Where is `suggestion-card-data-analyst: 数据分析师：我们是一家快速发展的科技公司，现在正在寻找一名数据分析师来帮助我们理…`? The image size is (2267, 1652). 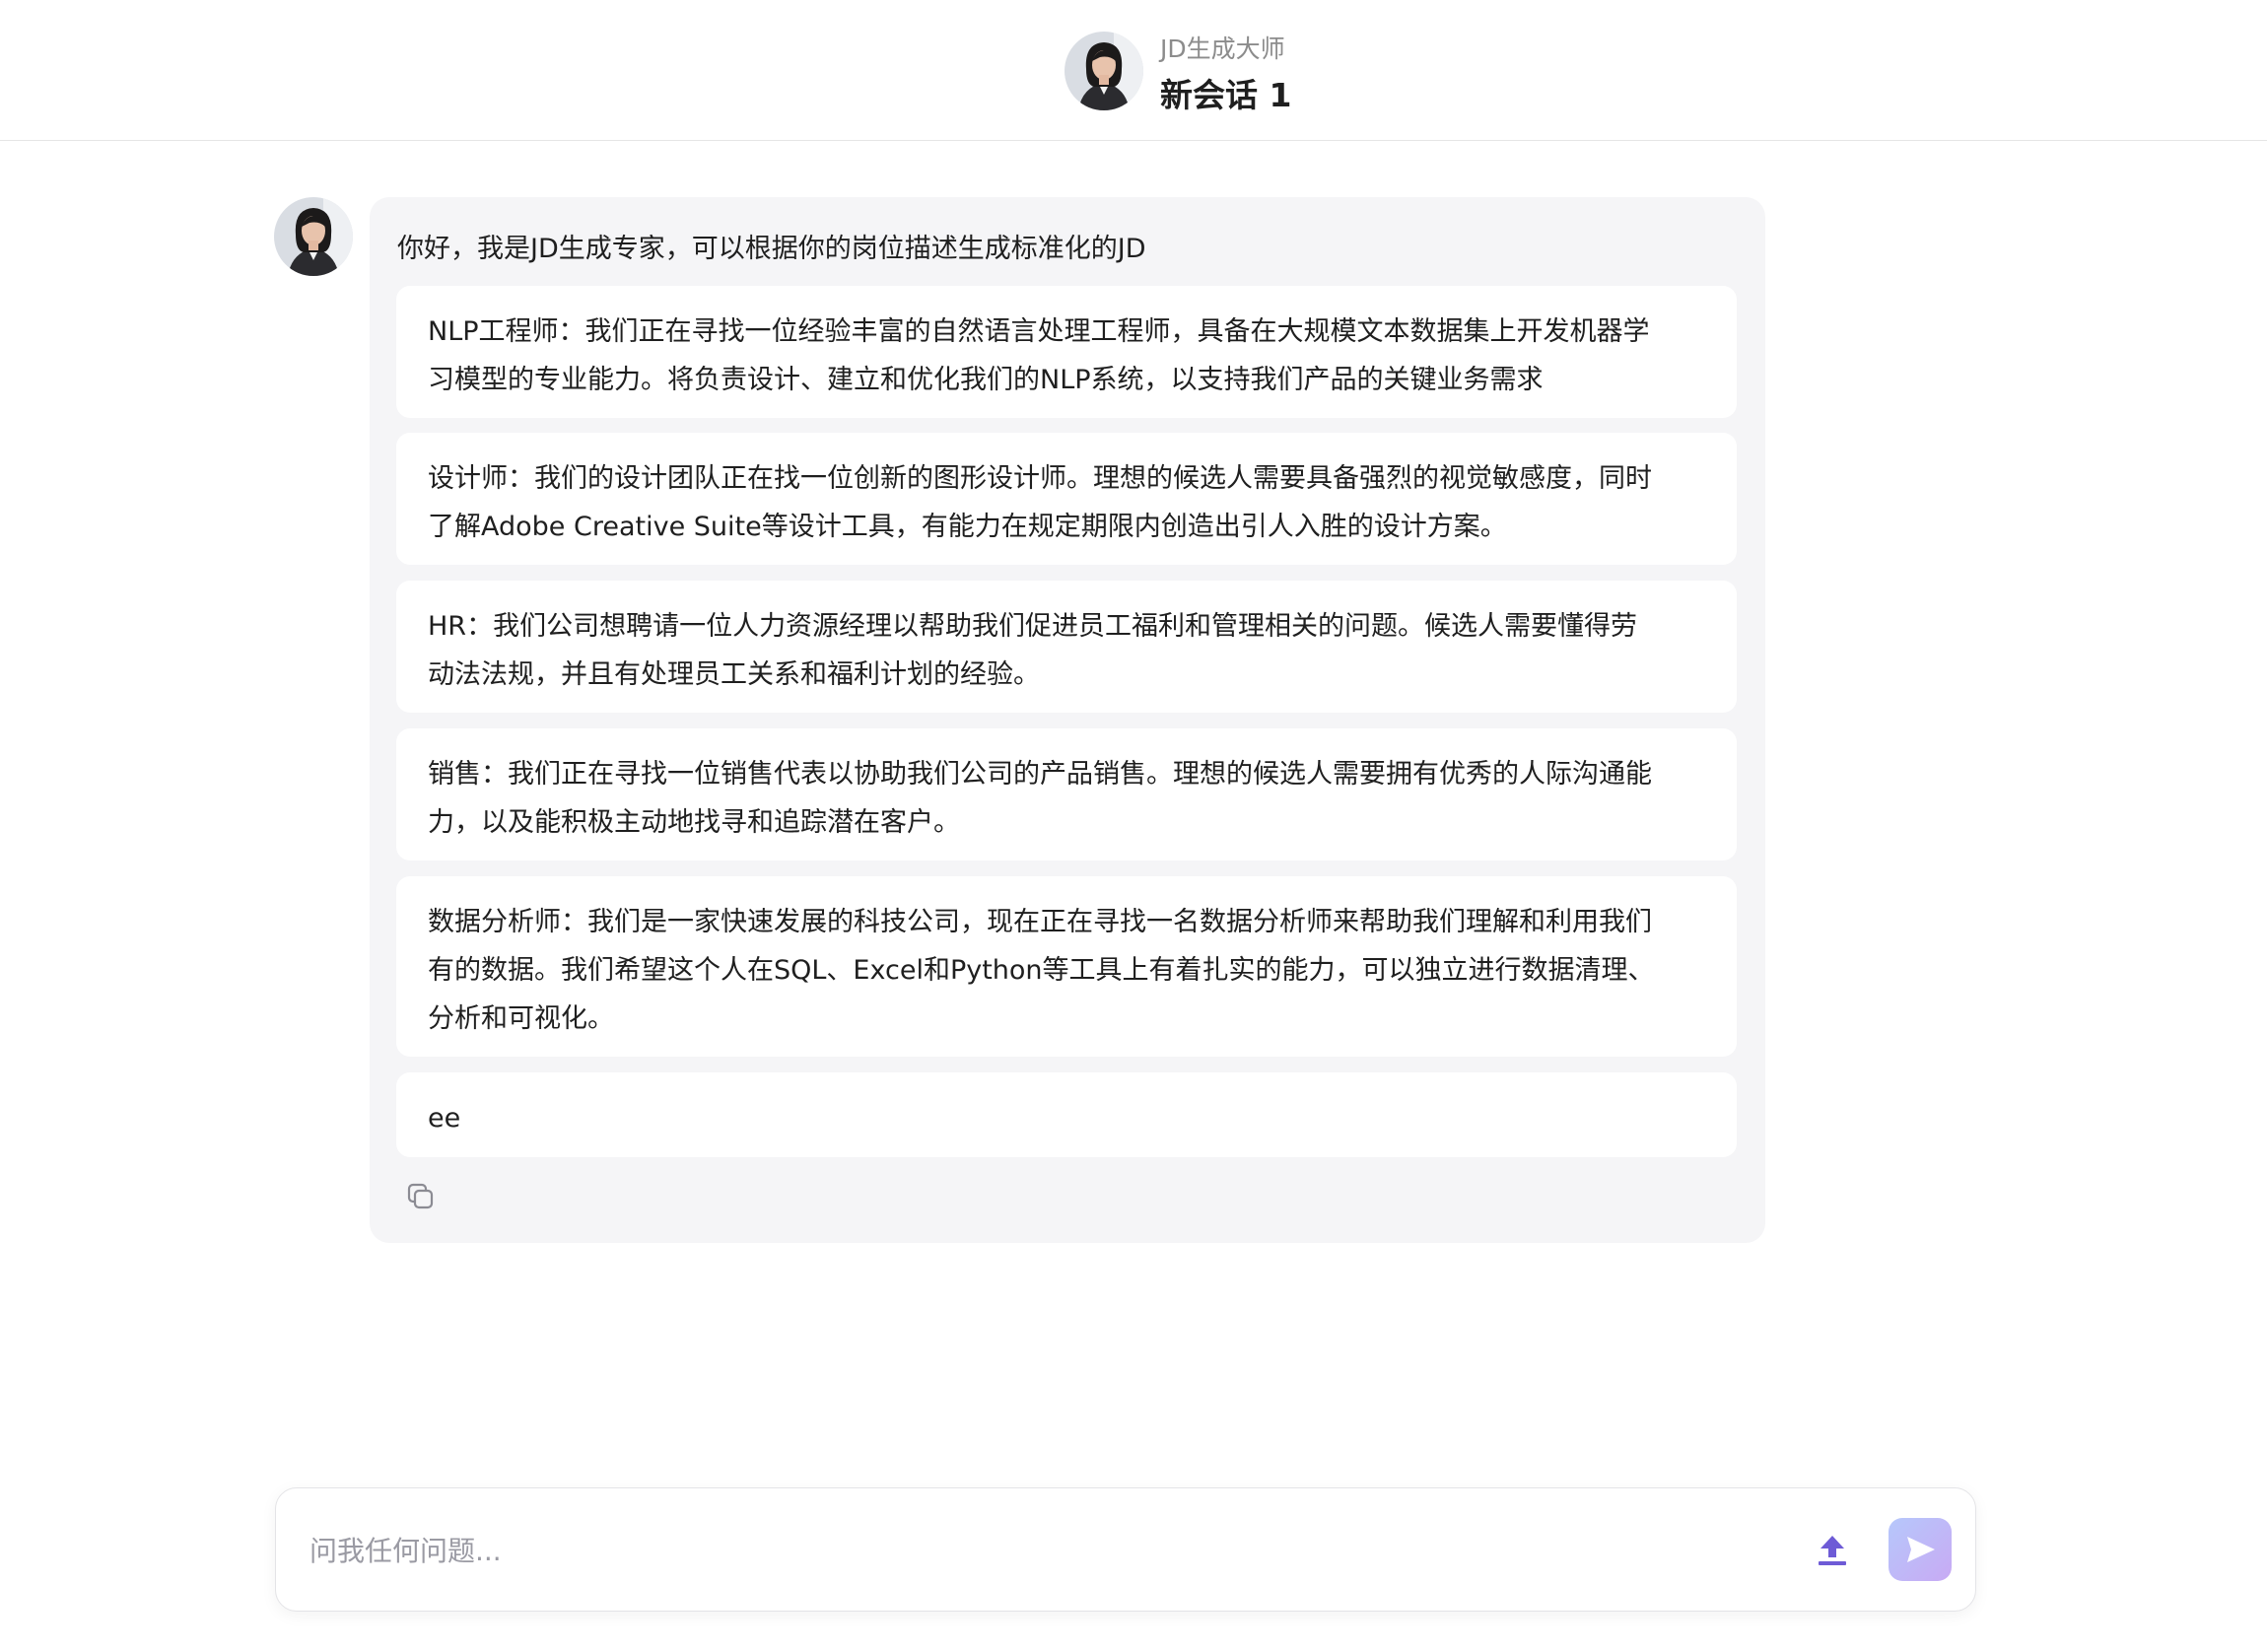 suggestion-card-data-analyst: 数据分析师：我们是一家快速发展的科技公司，现在正在寻找一名数据分析师来帮助我们理… is located at coordinates (1066, 966).